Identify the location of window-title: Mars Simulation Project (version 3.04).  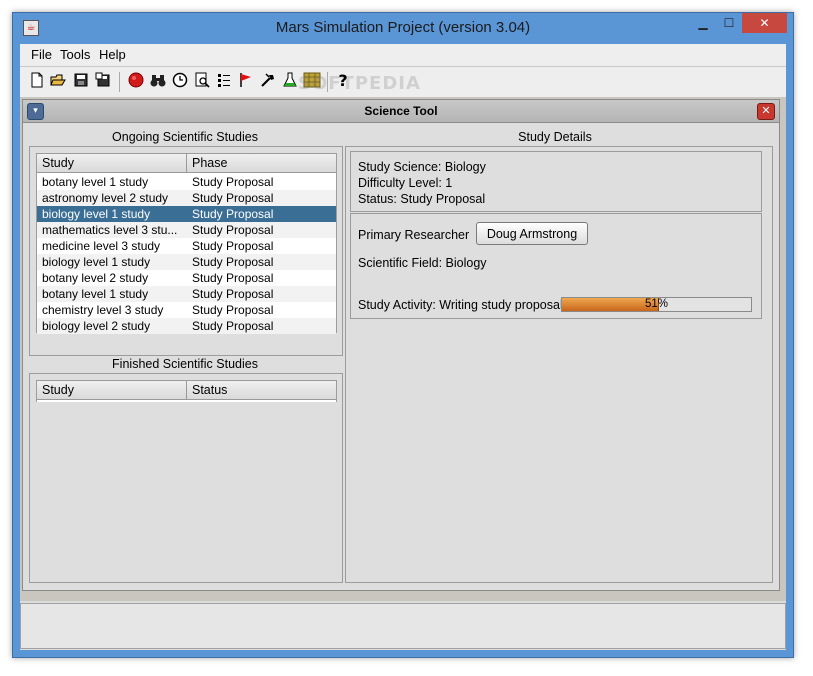
(403, 27).